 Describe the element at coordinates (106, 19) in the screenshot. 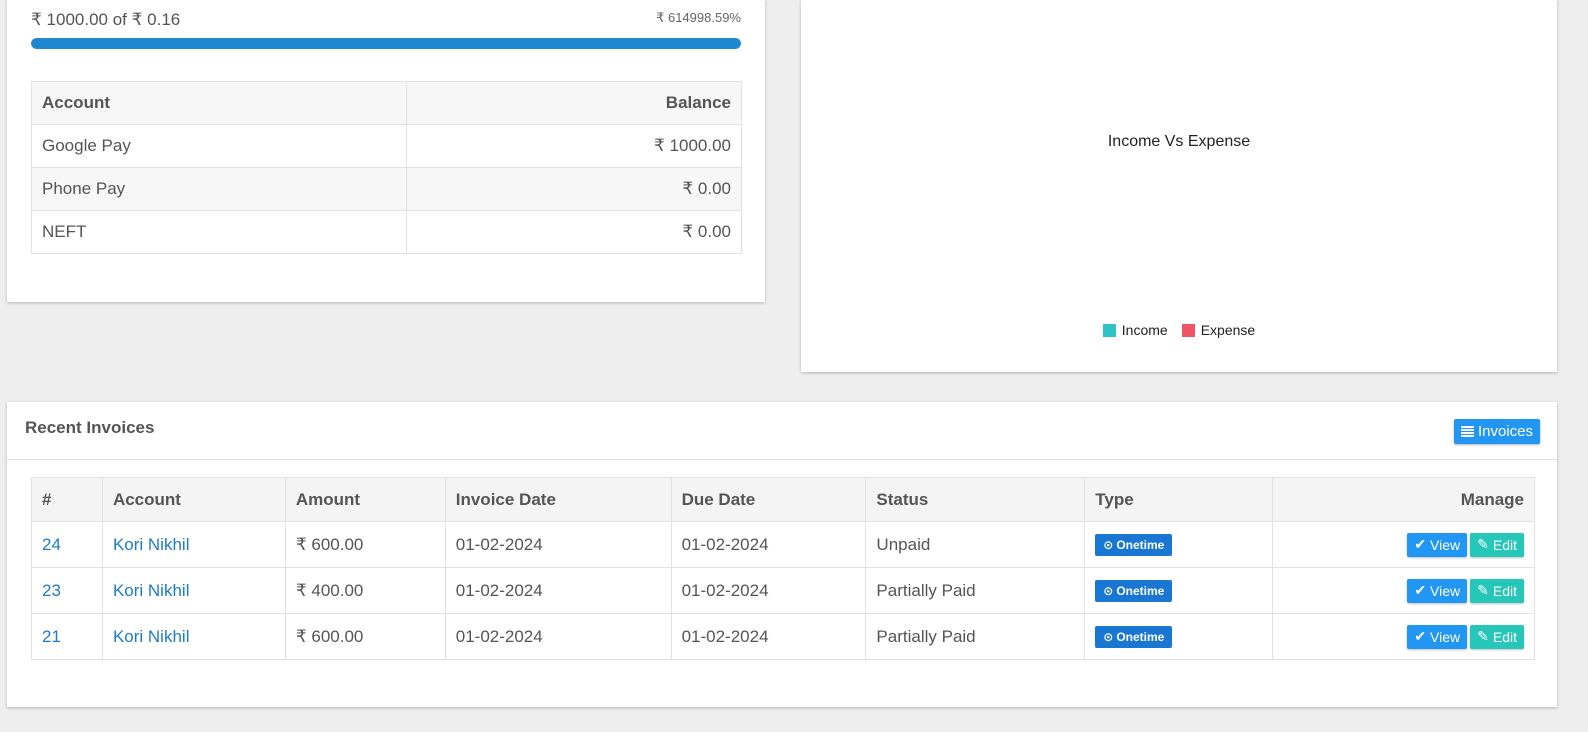

I see `progress-caption: ₹ 1000.00 of ₹ 0.16` at that location.